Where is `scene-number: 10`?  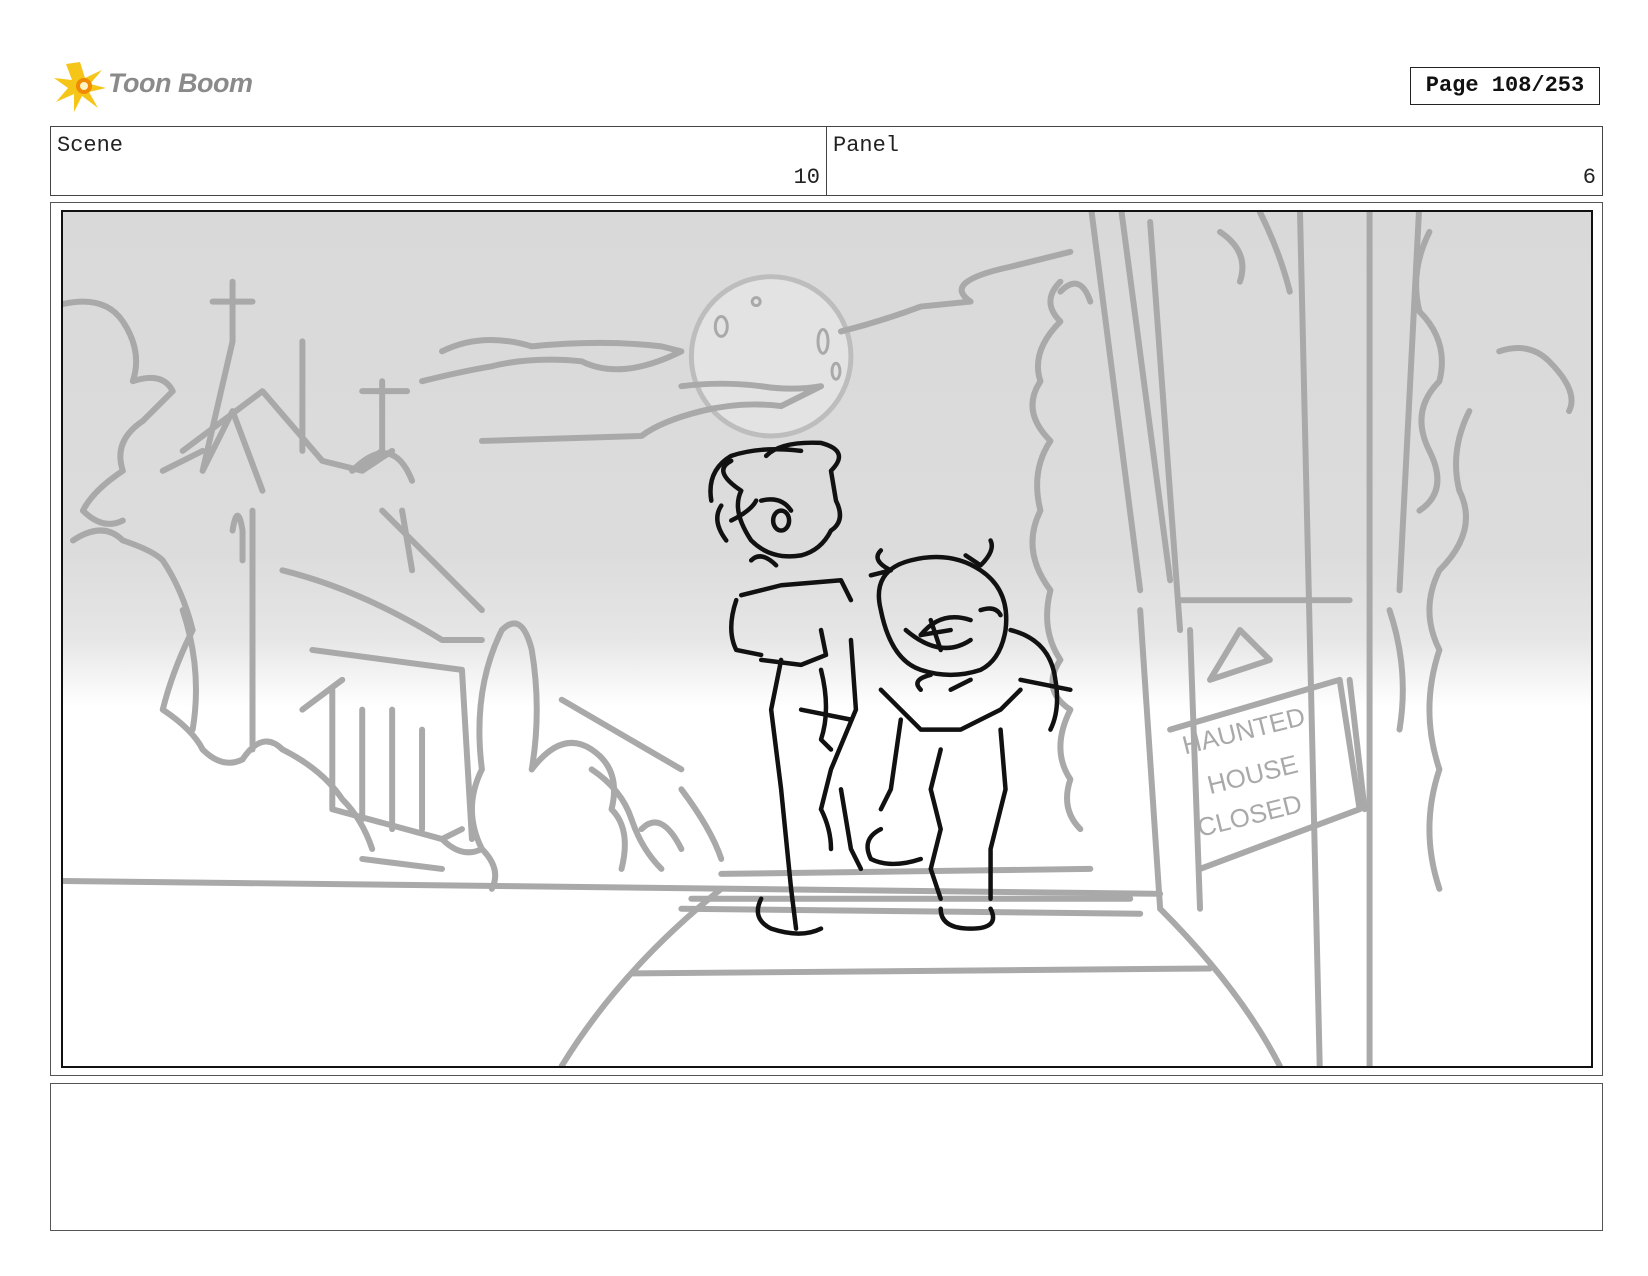
scene-number: 10 is located at coordinates (806, 177).